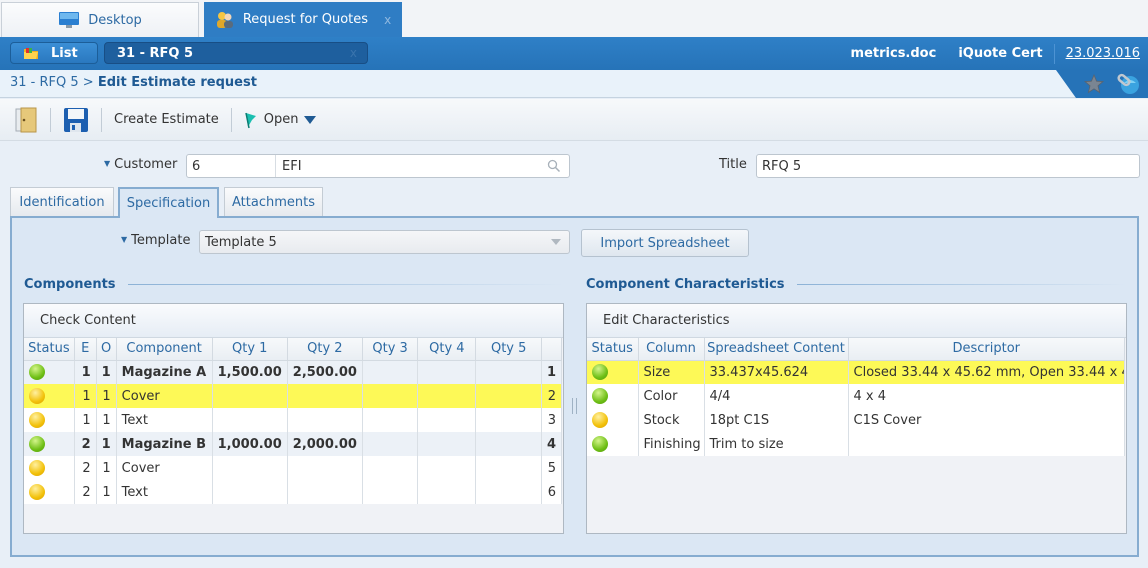 The width and height of the screenshot is (1148, 568). What do you see at coordinates (552, 468) in the screenshot?
I see `row-index-cell: 5` at bounding box center [552, 468].